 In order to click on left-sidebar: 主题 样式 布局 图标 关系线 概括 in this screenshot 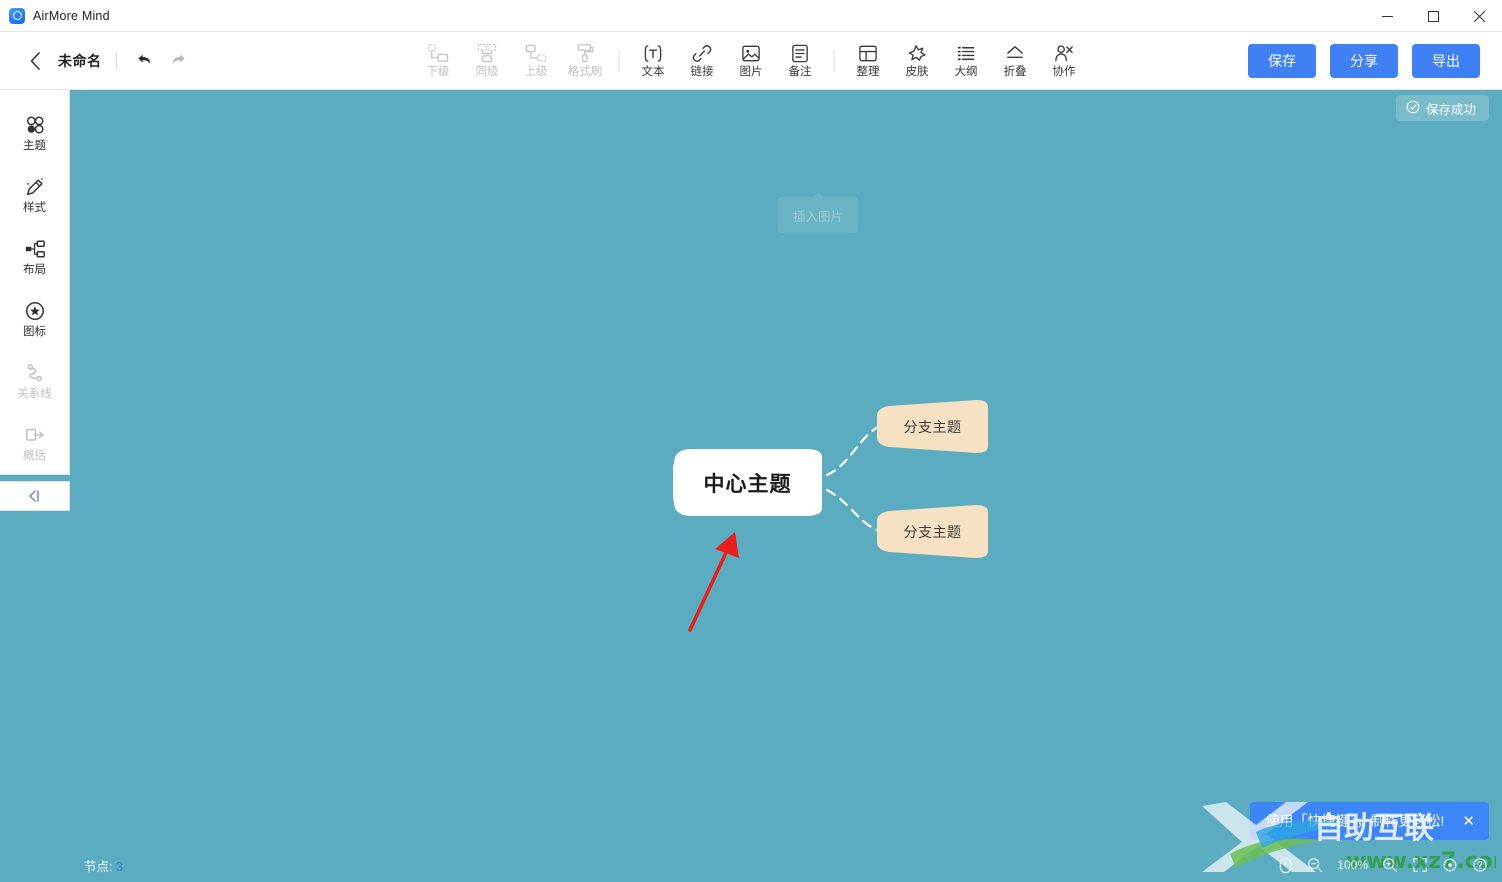, I will do `click(35, 486)`.